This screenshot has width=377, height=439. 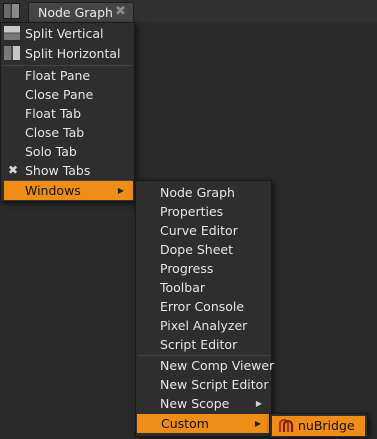 I want to click on menu-item-new-comp-viewer: New Comp Viewer, so click(x=205, y=365).